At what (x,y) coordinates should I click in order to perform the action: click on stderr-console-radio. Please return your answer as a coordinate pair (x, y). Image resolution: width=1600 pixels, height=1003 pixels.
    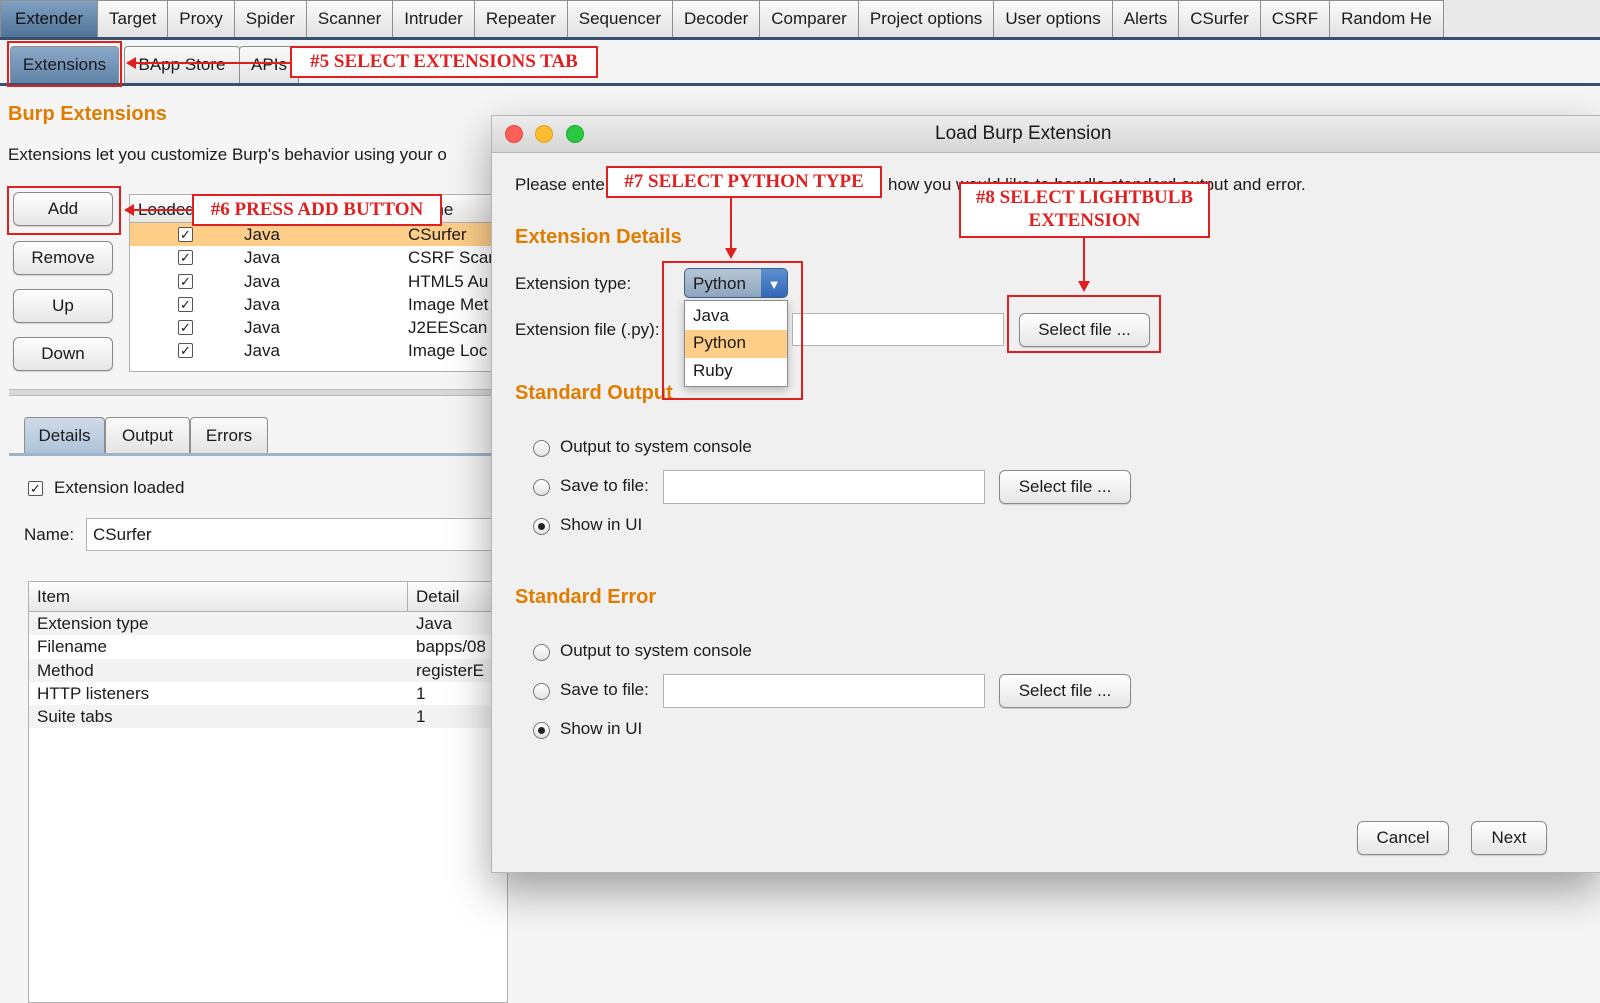
    Looking at the image, I should click on (541, 652).